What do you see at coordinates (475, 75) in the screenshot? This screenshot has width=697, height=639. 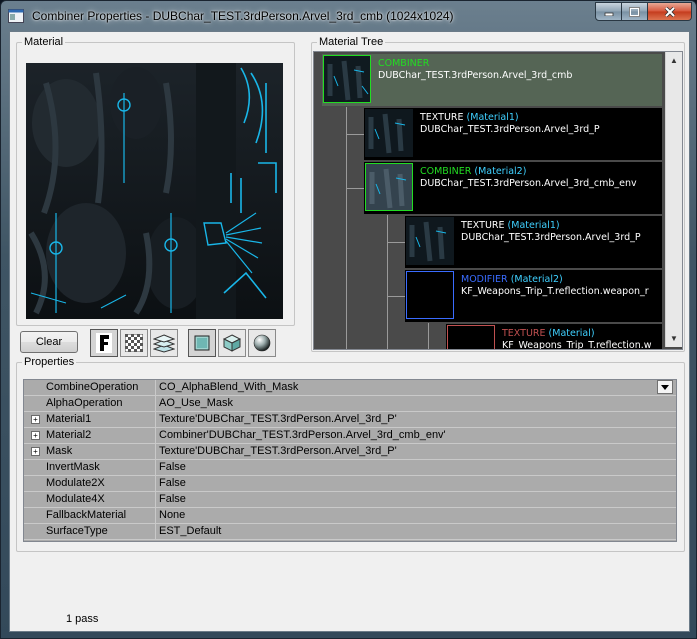 I see `node-name: DUBChar_TEST.3rdPerson.Arvel_3rd_cmb` at bounding box center [475, 75].